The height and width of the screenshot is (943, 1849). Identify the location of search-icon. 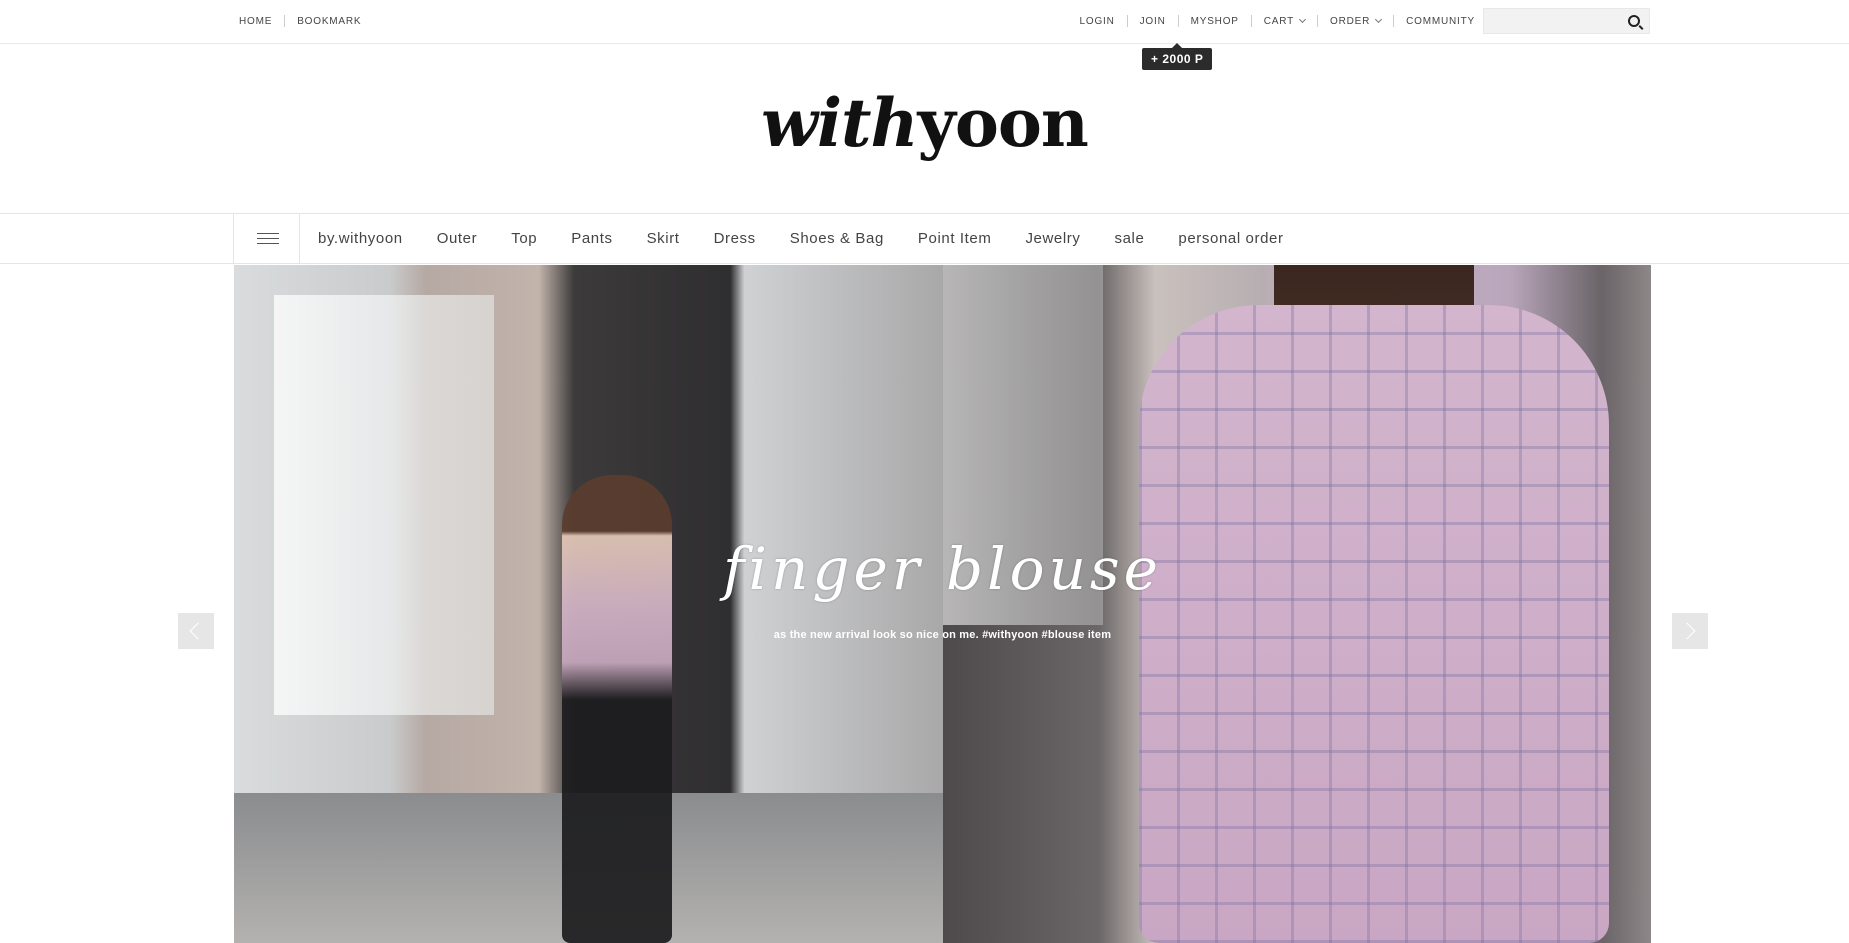
(1634, 21).